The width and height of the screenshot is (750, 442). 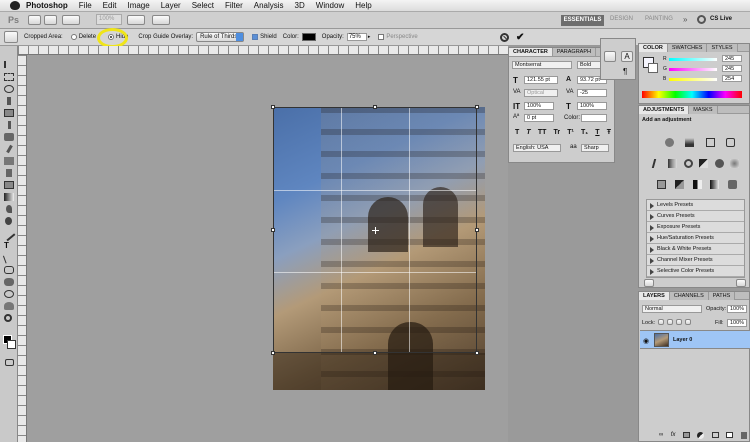 I want to click on crop-handle-bottom-left, so click(x=273, y=353).